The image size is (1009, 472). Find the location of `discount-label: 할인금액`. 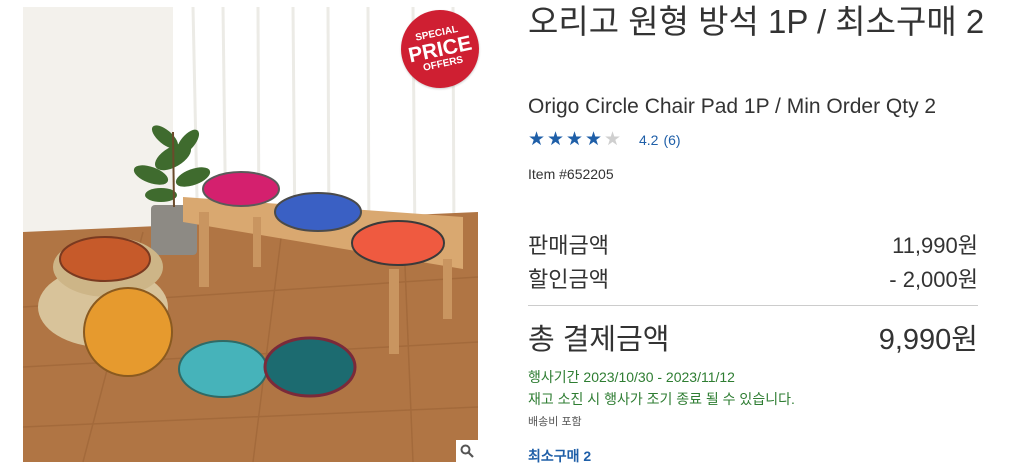

discount-label: 할인금액 is located at coordinates (568, 279).